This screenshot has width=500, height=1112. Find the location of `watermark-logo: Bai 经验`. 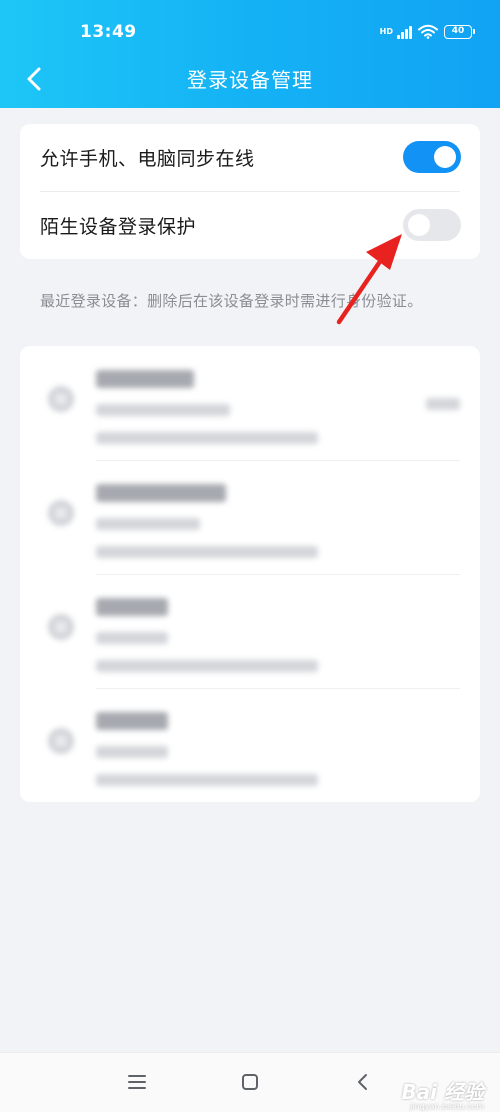

watermark-logo: Bai 经验 is located at coordinates (442, 1092).